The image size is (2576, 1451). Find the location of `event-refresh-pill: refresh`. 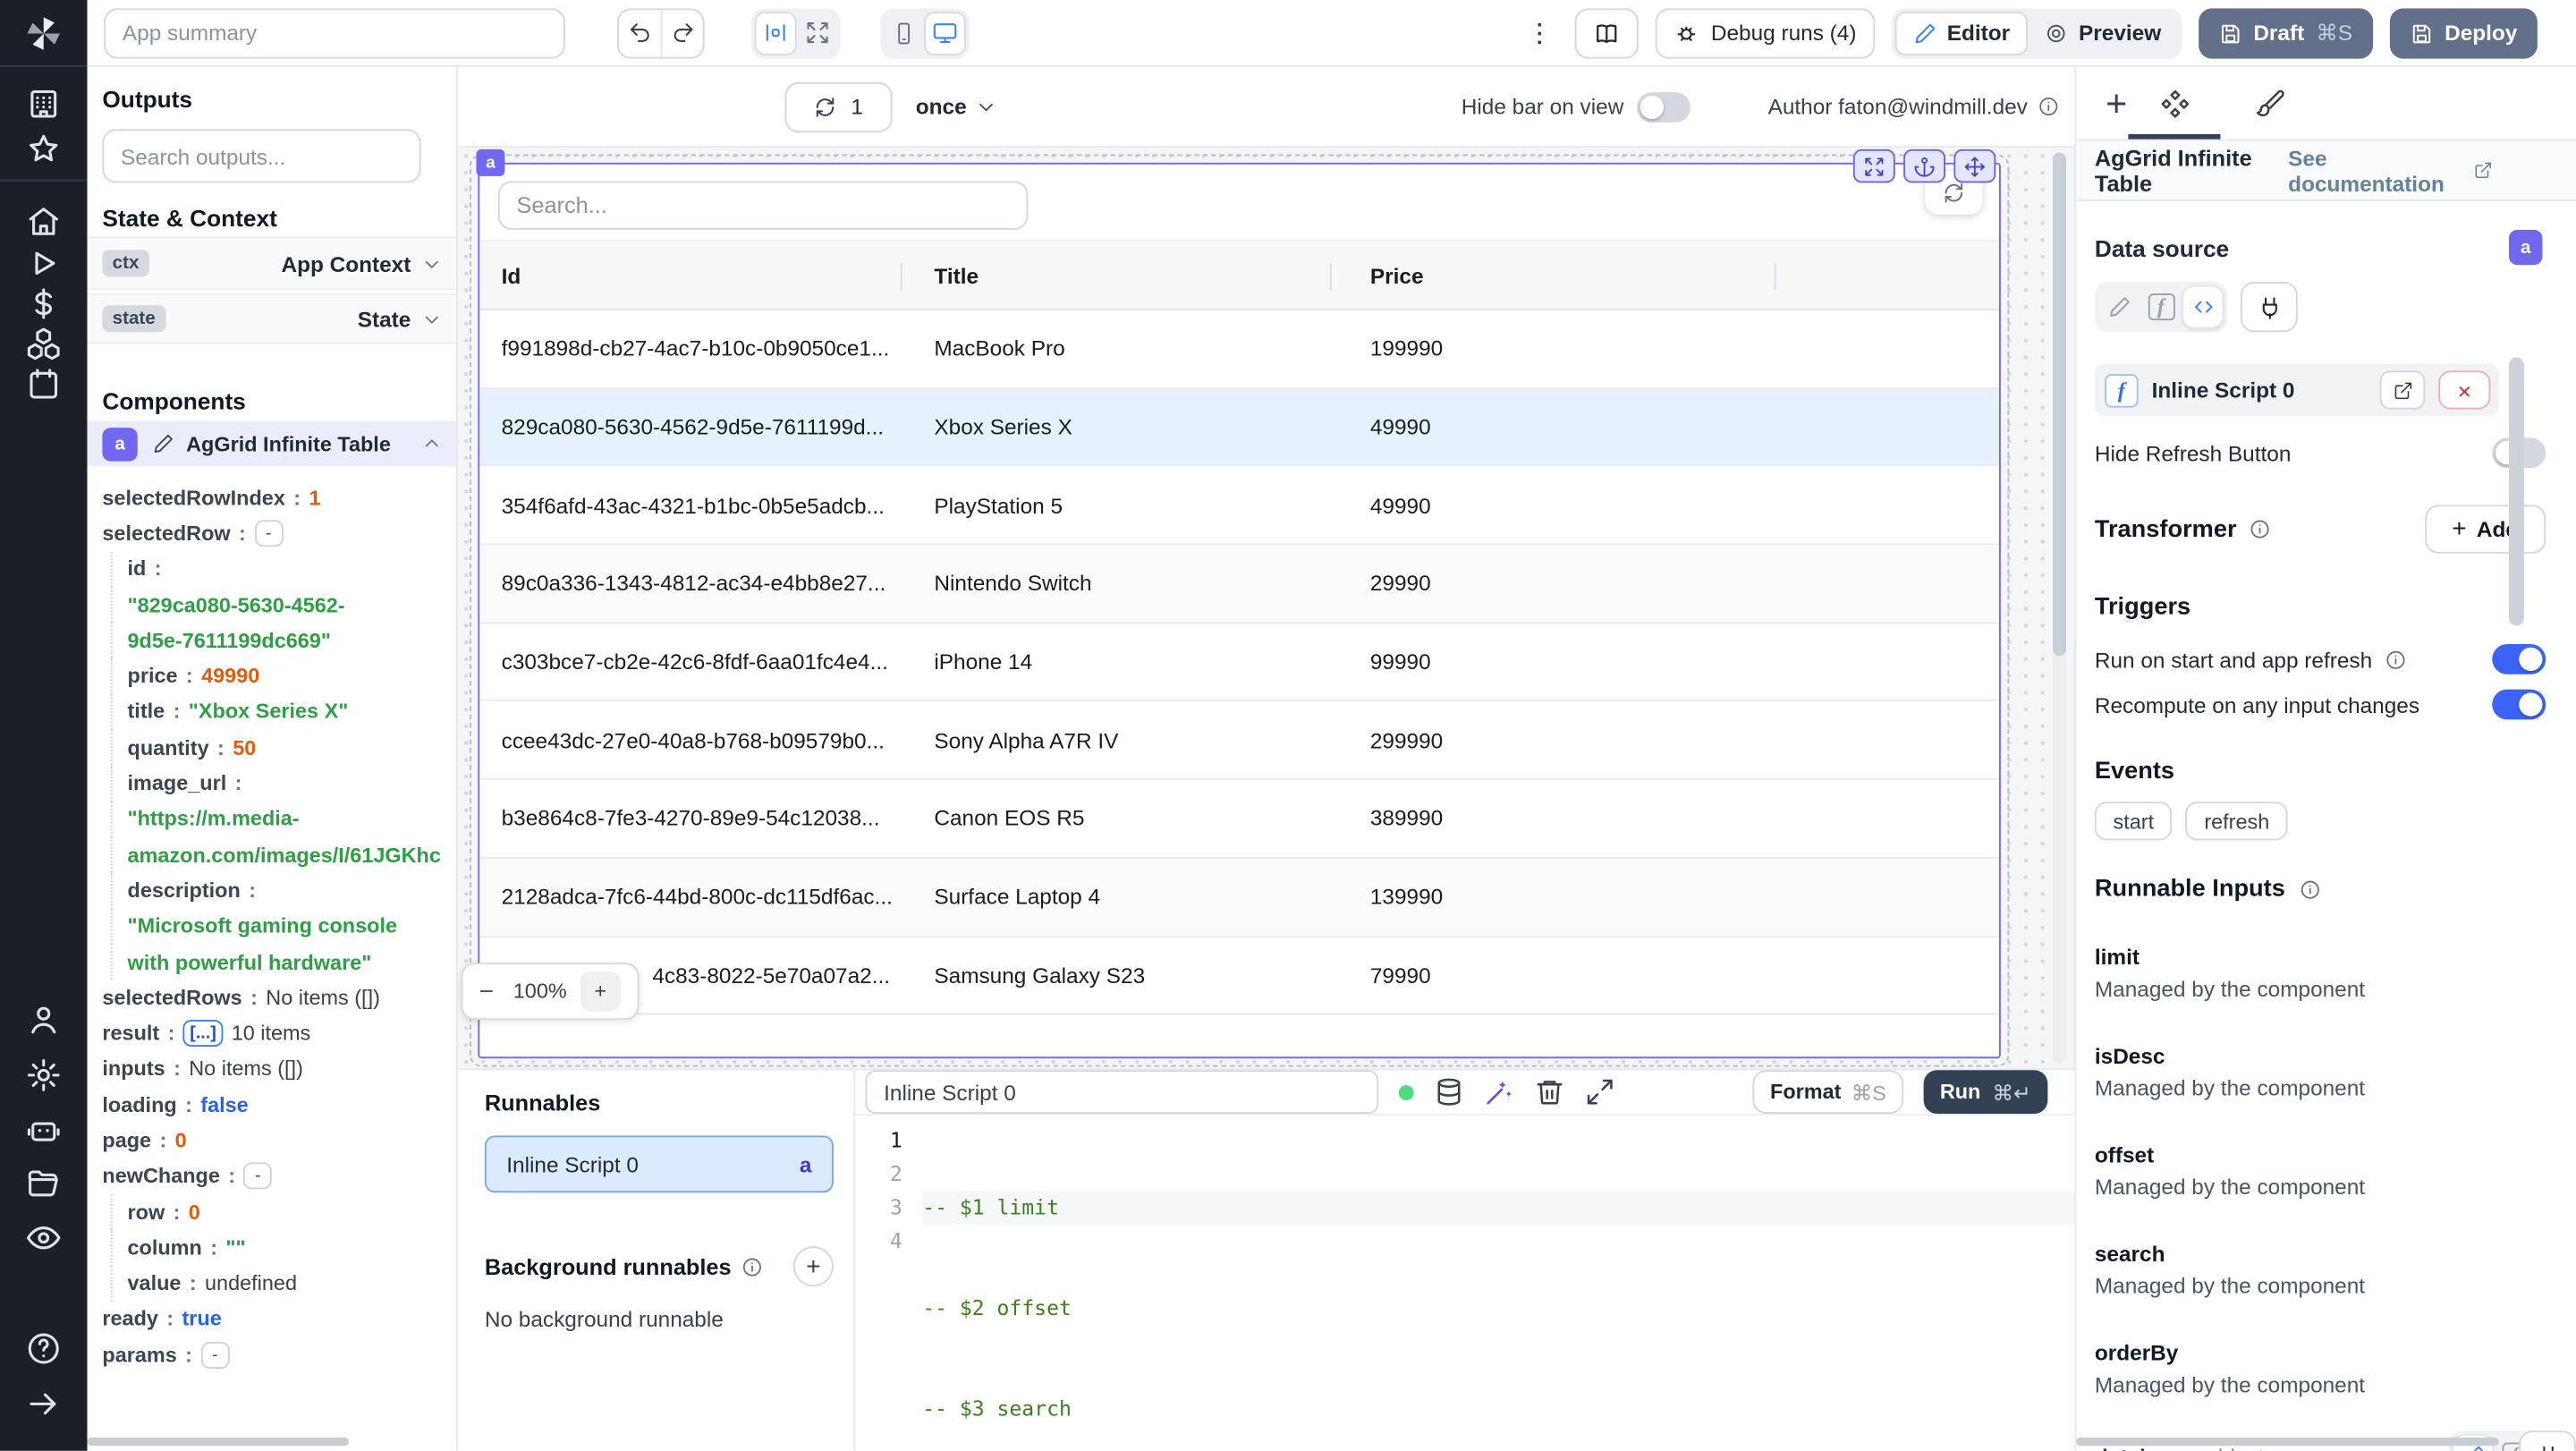

event-refresh-pill: refresh is located at coordinates (2236, 821).